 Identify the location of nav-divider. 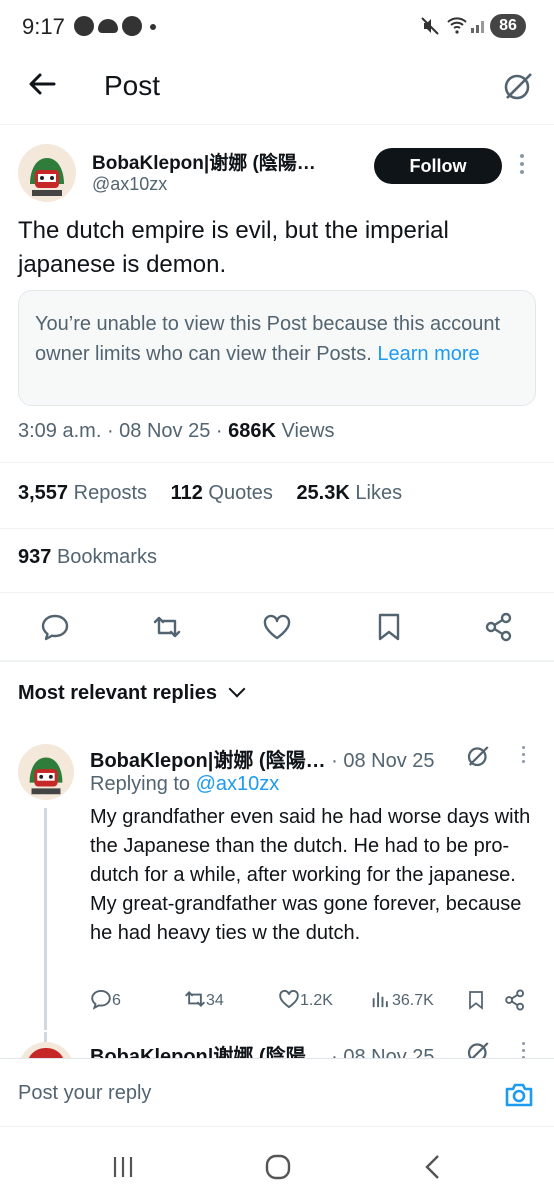
(277, 1126).